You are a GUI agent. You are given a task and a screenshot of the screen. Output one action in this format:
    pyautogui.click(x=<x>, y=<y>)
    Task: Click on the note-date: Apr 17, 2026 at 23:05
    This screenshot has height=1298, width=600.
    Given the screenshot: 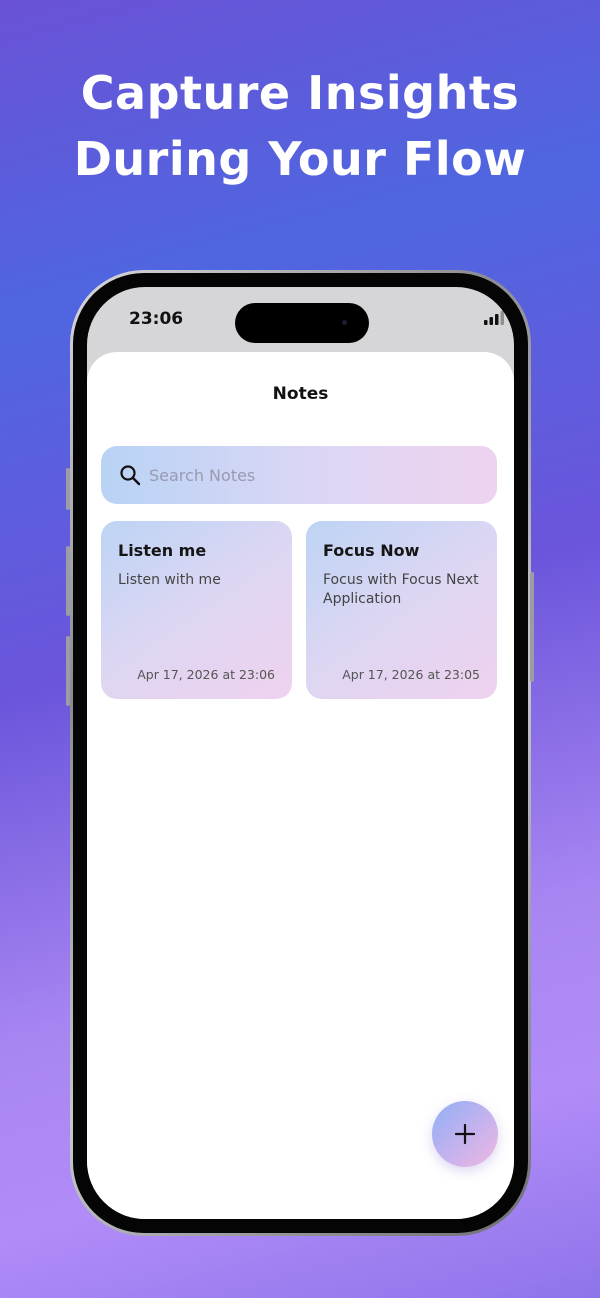 What is the action you would take?
    pyautogui.click(x=411, y=674)
    